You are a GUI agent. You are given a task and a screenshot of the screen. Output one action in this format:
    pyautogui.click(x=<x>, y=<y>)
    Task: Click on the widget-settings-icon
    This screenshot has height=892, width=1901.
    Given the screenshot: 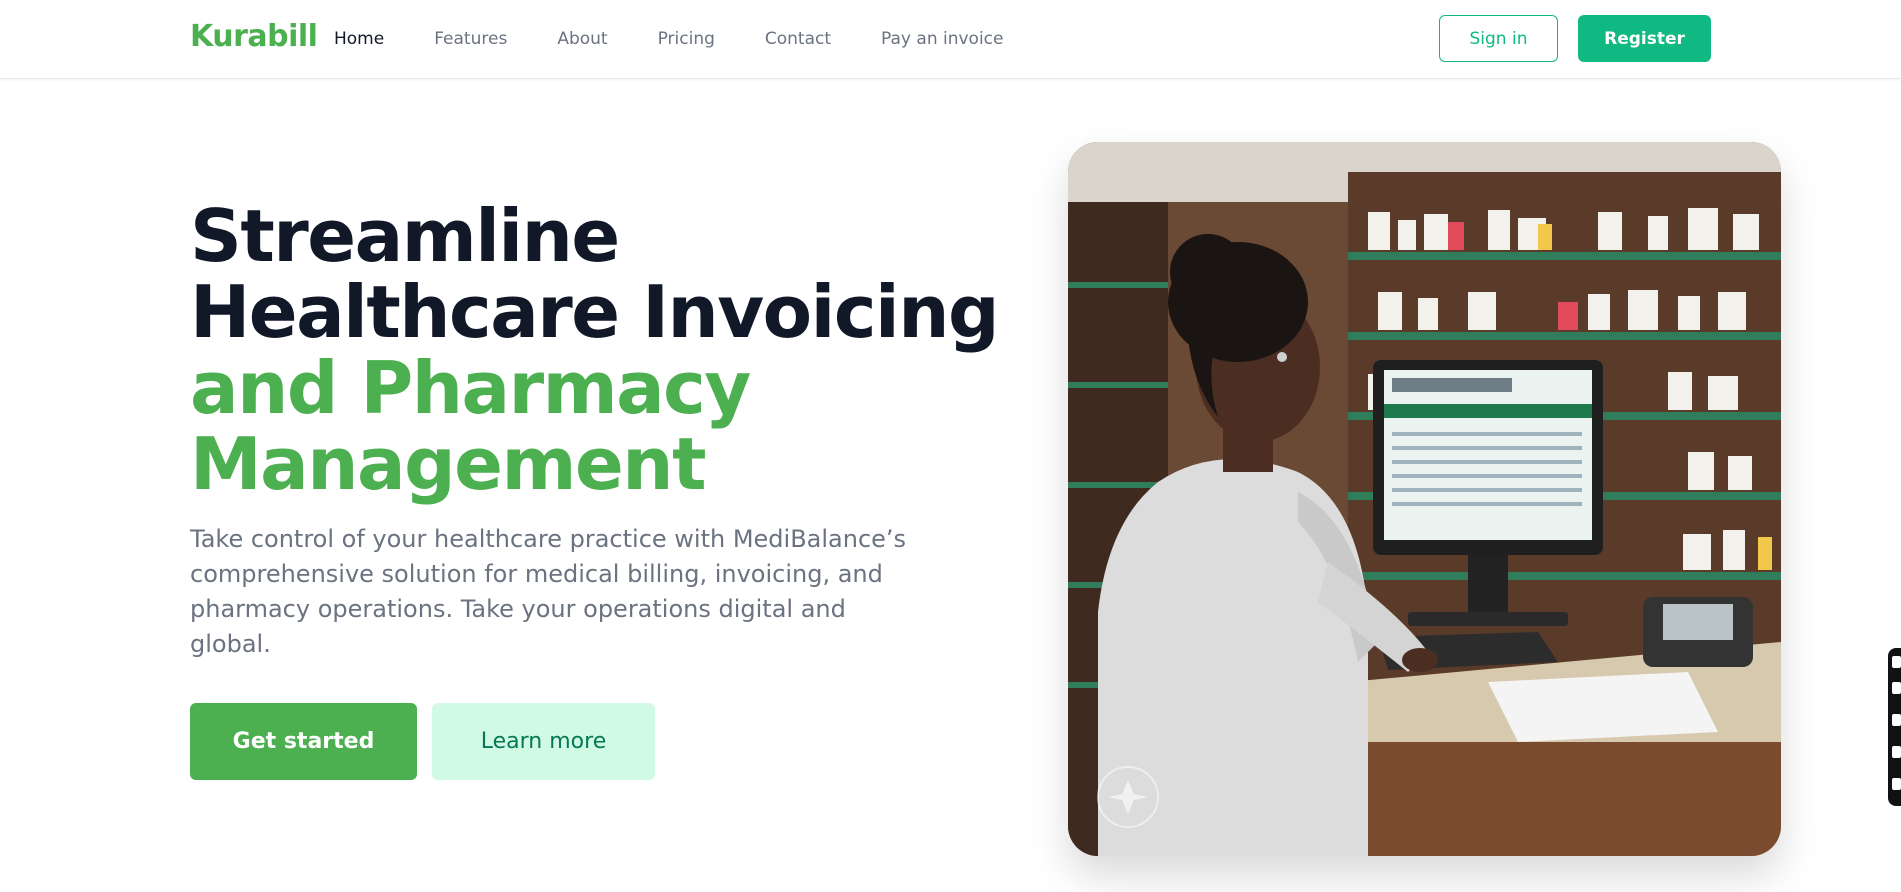 What is the action you would take?
    pyautogui.click(x=1896, y=662)
    